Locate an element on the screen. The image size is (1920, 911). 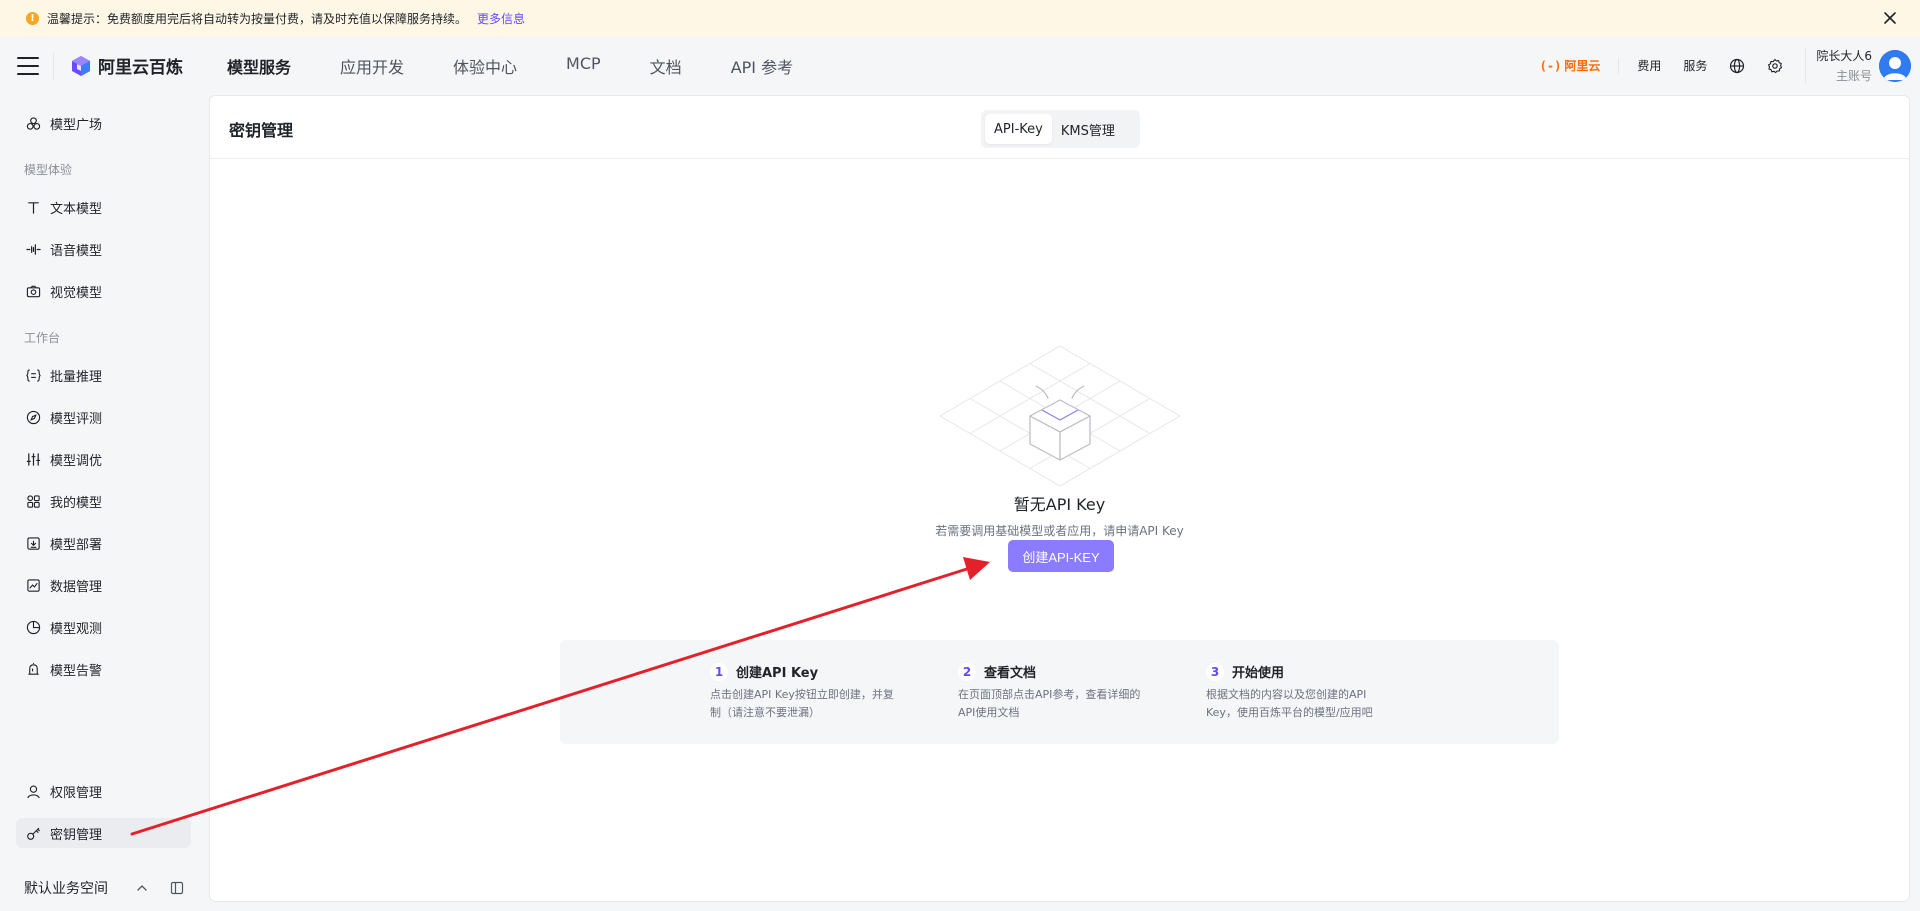
alarm-icon is located at coordinates (33, 668).